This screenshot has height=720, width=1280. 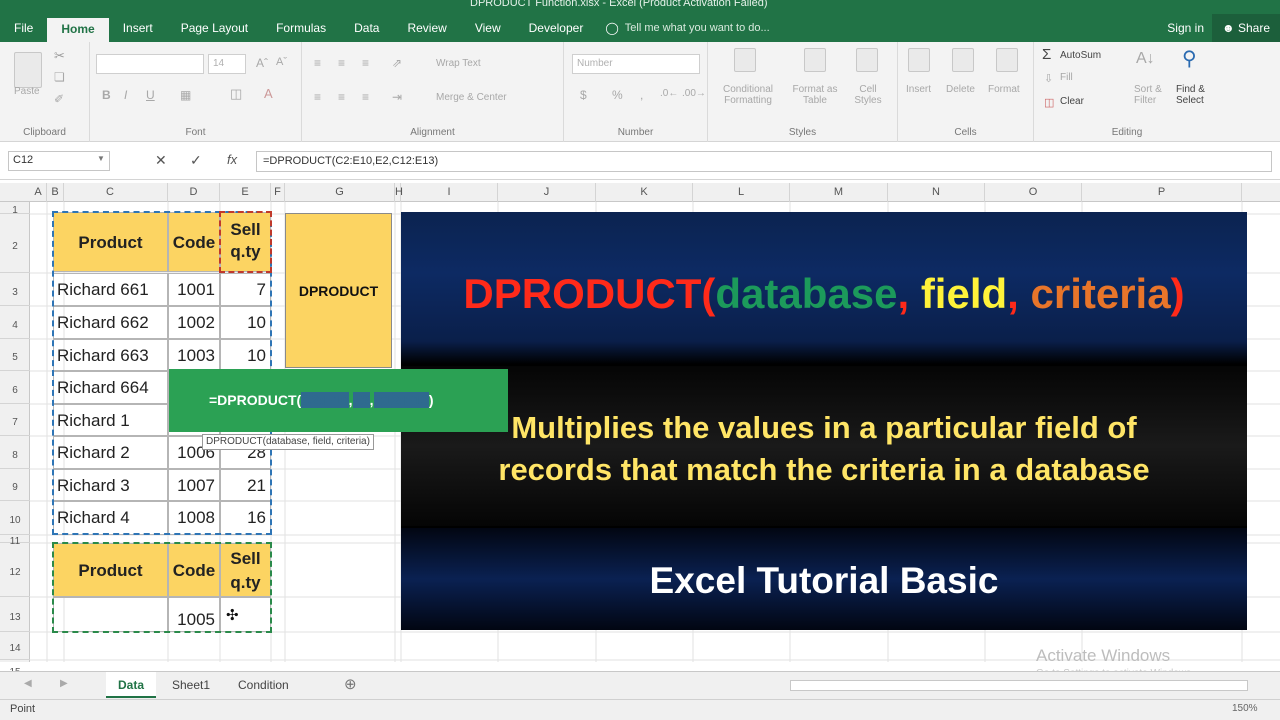 What do you see at coordinates (317, 97) in the screenshot?
I see `align-left-icon: ≡` at bounding box center [317, 97].